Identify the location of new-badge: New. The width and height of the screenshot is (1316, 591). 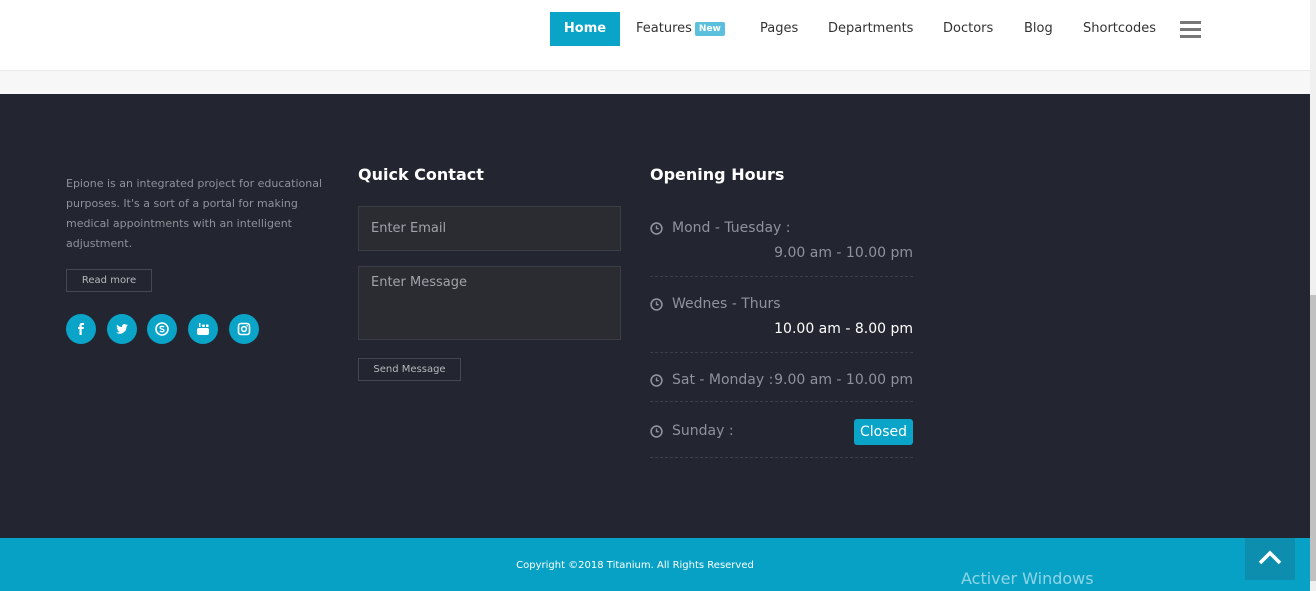
(709, 29).